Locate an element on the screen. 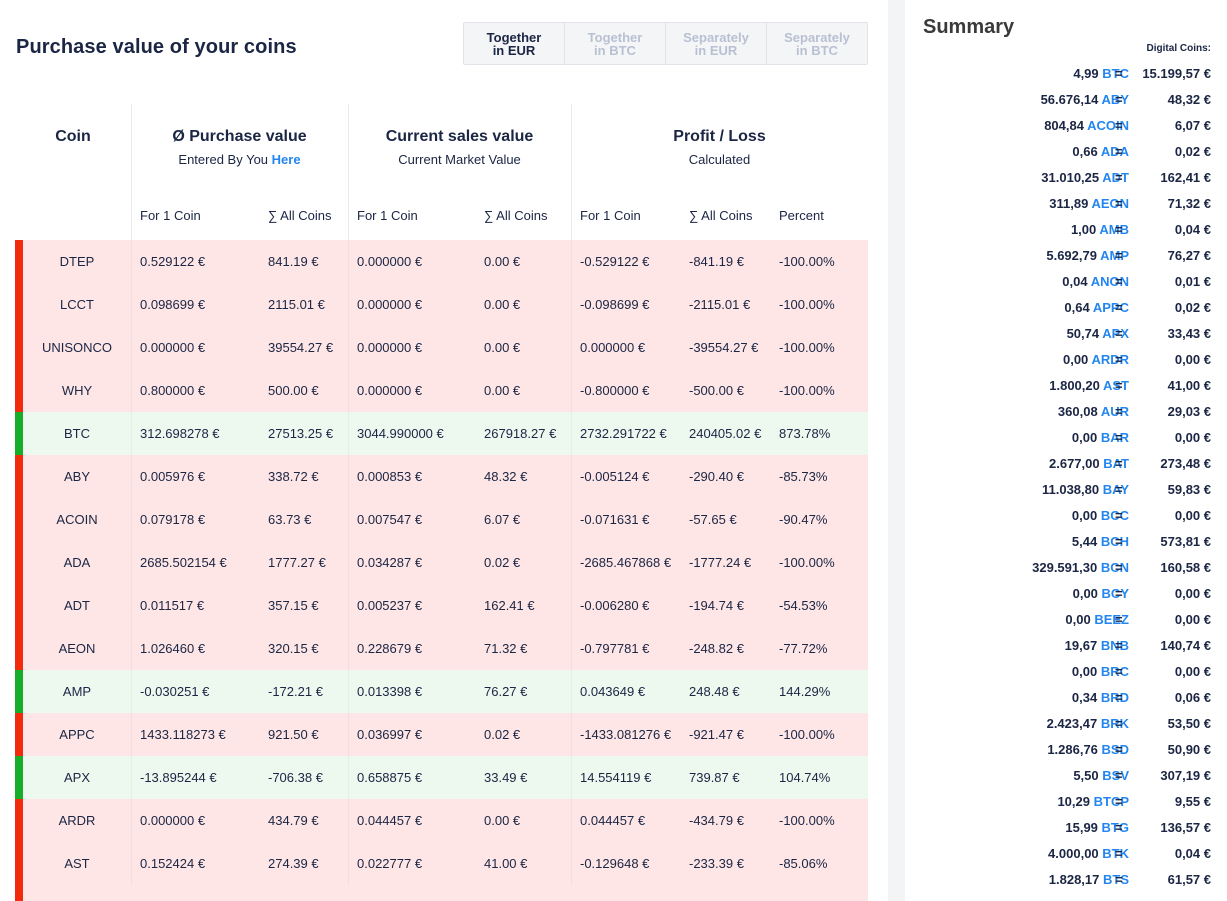 The height and width of the screenshot is (901, 1227). tab-separately-btc: Separately in BTC is located at coordinates (817, 43).